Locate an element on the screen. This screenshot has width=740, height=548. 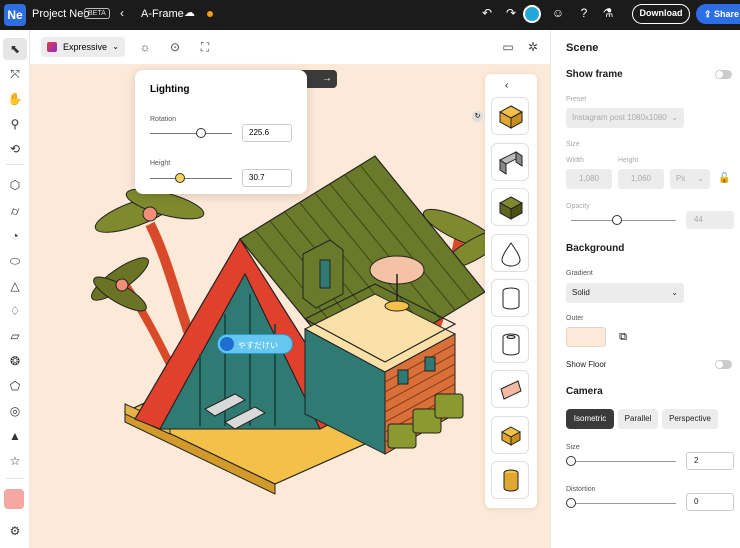
author-avatar is located at coordinates (227, 344).